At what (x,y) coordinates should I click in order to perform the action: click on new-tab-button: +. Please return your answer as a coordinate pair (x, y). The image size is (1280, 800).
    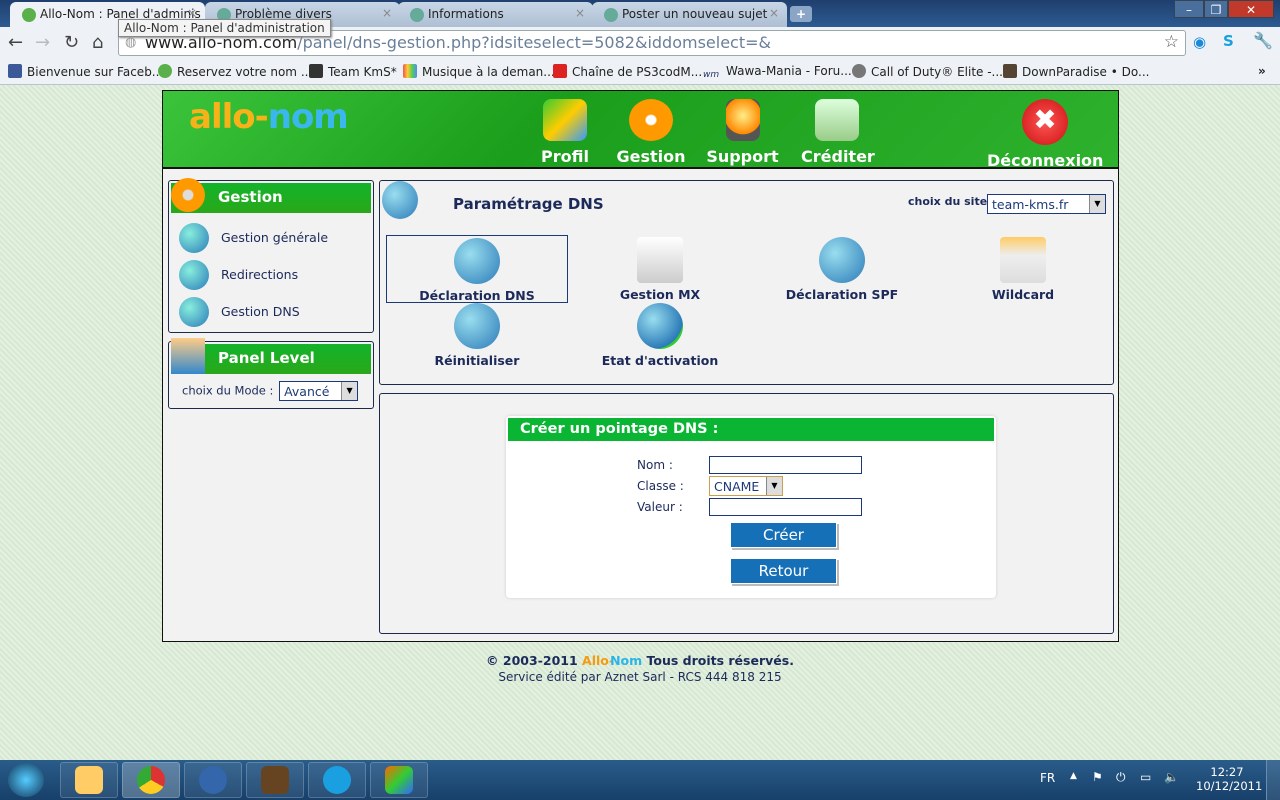
    Looking at the image, I should click on (801, 14).